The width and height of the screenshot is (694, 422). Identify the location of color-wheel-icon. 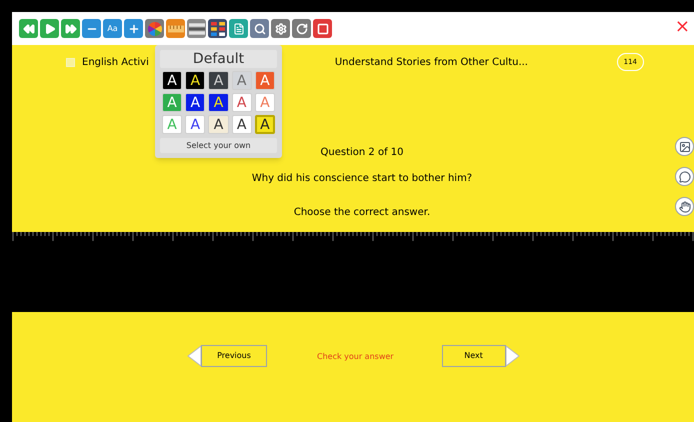
(155, 29).